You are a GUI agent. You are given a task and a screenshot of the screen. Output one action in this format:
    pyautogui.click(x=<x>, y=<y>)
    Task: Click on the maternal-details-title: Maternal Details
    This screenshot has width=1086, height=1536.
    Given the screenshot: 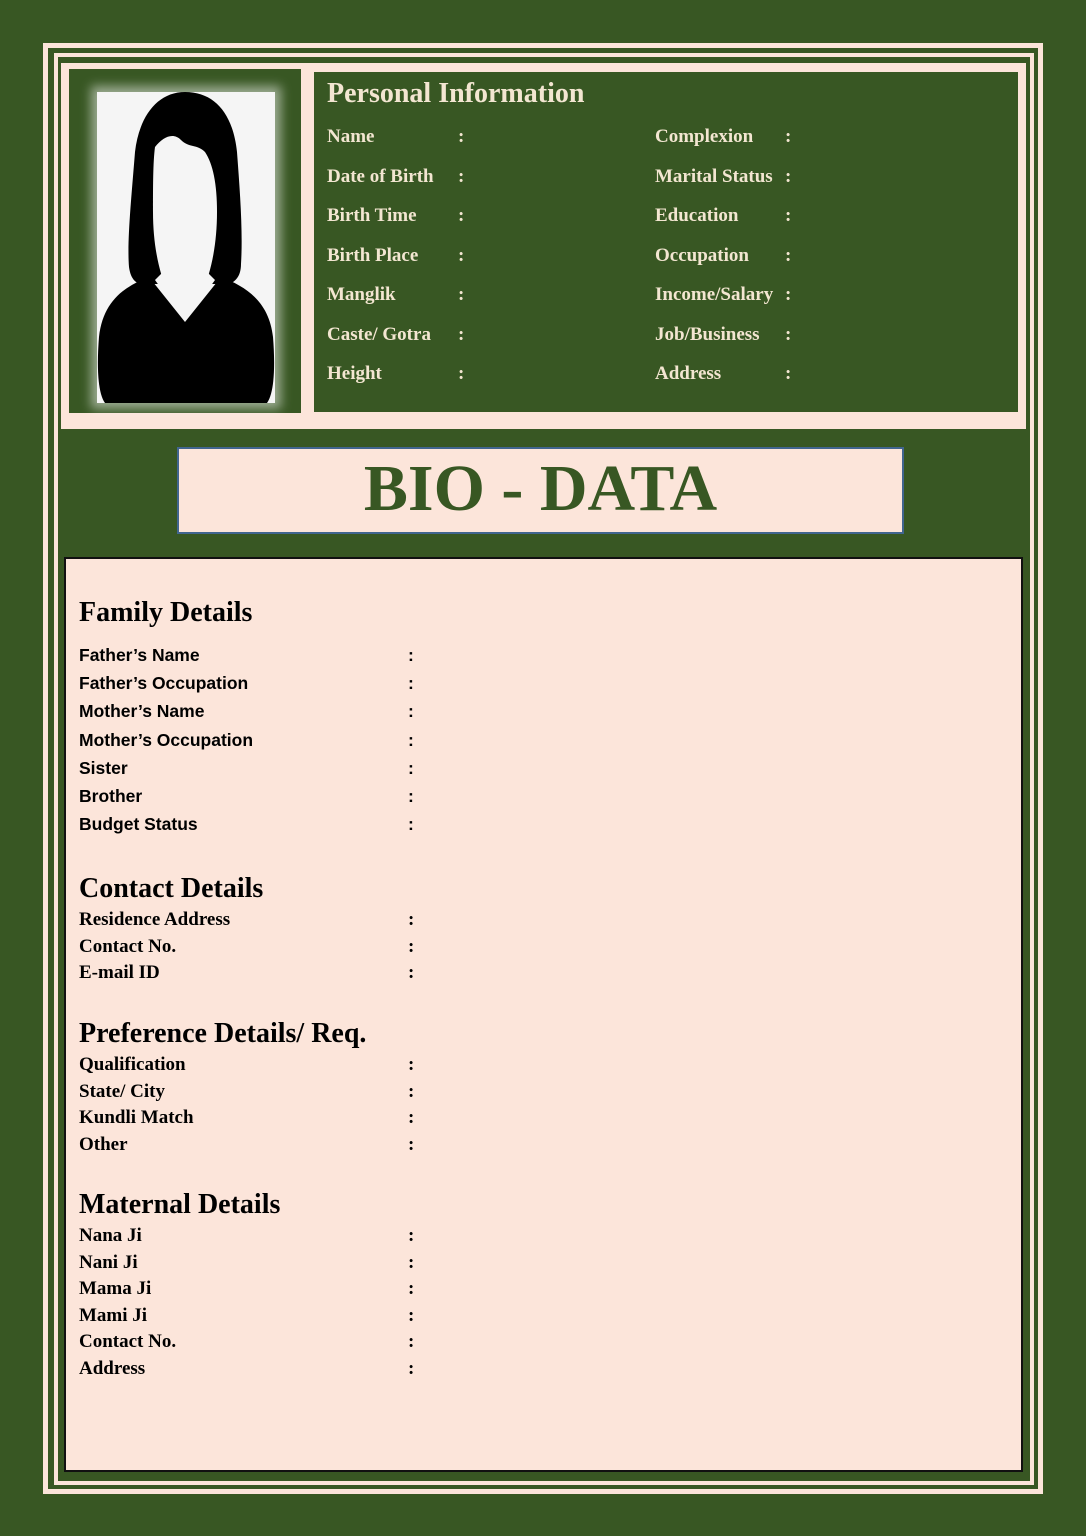 What is the action you would take?
    pyautogui.click(x=180, y=1204)
    